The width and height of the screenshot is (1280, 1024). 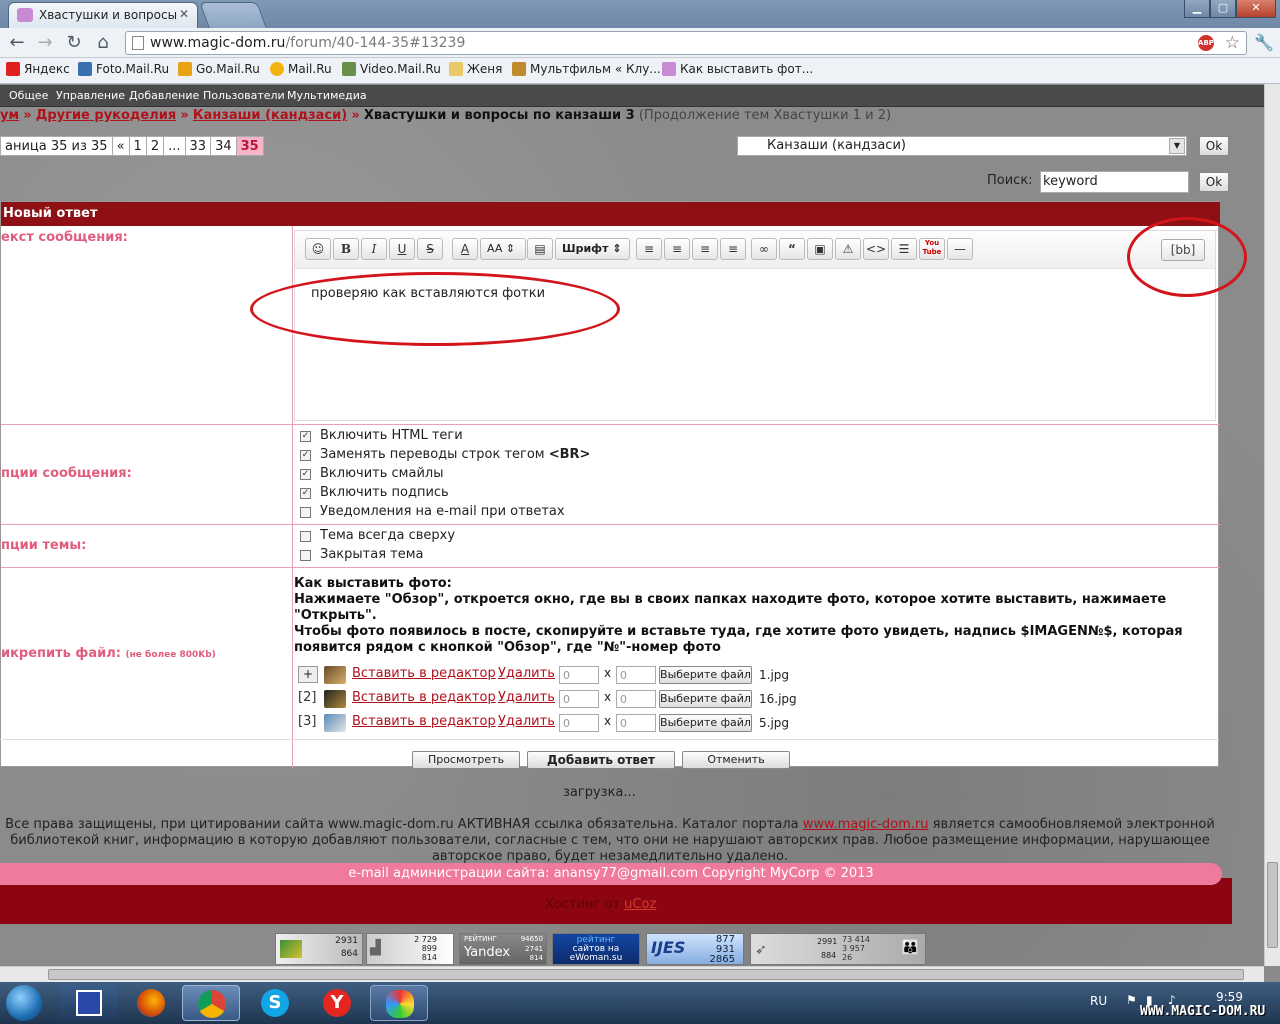 I want to click on pagination-page: 1, so click(x=137, y=146).